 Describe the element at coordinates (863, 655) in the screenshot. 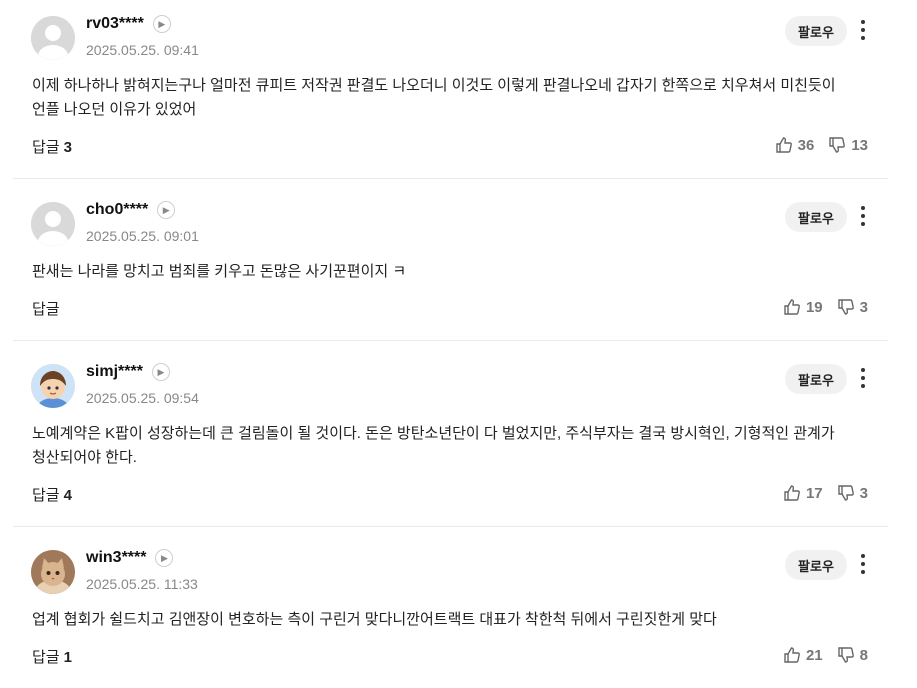

I see `dislike-count: 8` at that location.